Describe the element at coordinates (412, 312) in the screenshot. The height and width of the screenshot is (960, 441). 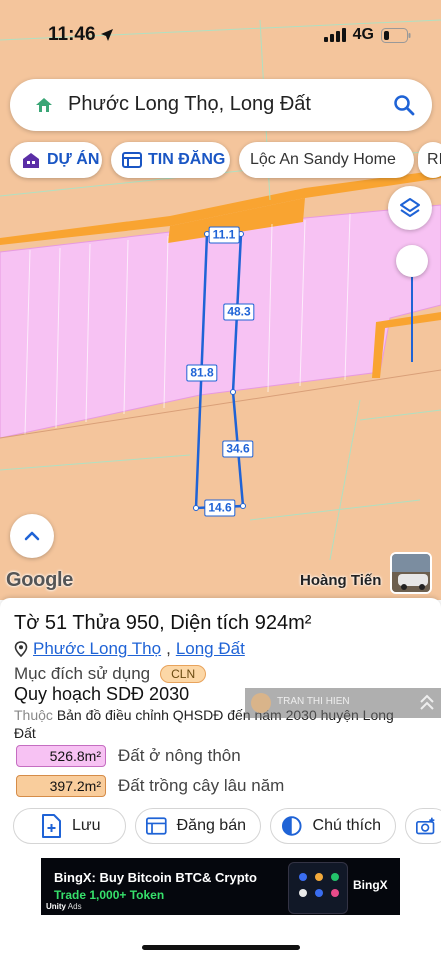
I see `opacity-slider-track` at that location.